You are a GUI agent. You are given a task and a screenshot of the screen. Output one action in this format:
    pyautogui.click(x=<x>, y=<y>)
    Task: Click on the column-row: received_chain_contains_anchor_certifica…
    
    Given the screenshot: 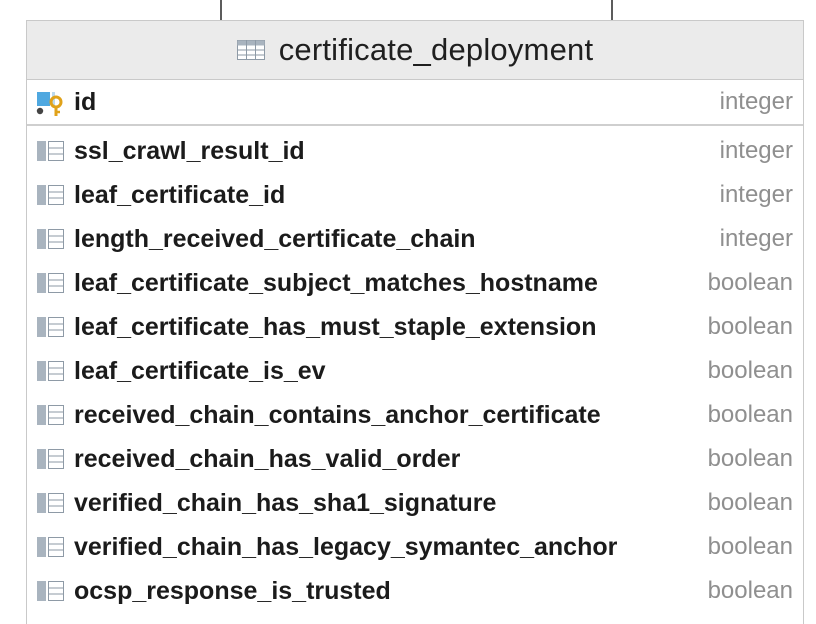 What is the action you would take?
    pyautogui.click(x=415, y=415)
    